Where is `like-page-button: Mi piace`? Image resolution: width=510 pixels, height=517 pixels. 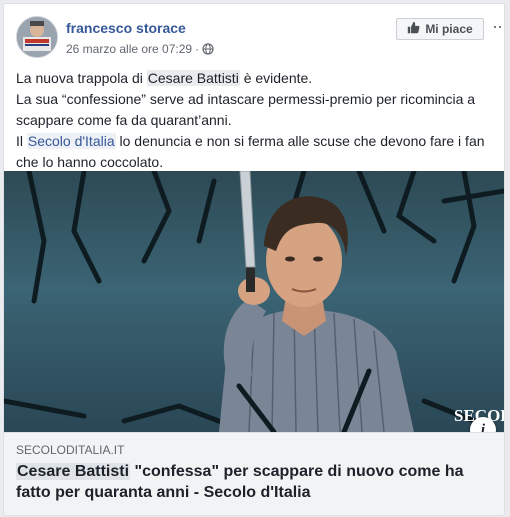 like-page-button: Mi piace is located at coordinates (440, 29).